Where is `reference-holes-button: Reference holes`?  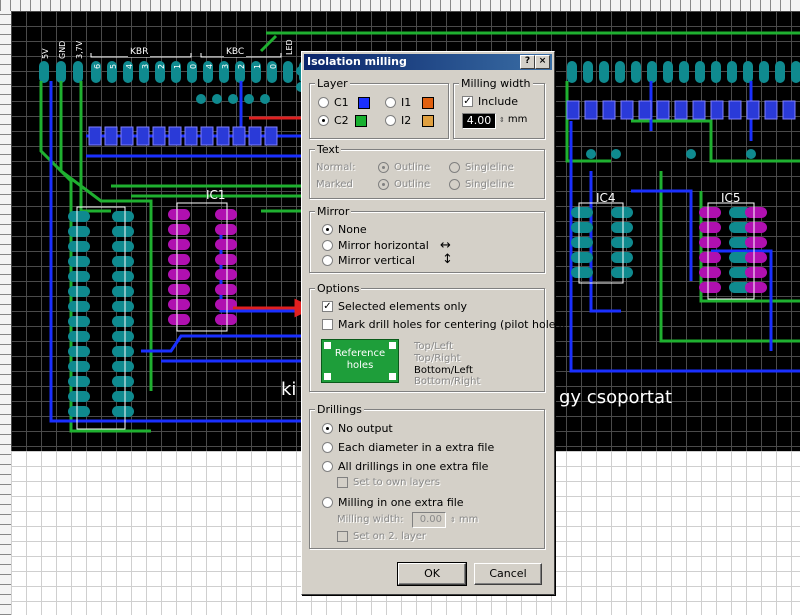 reference-holes-button: Reference holes is located at coordinates (360, 361).